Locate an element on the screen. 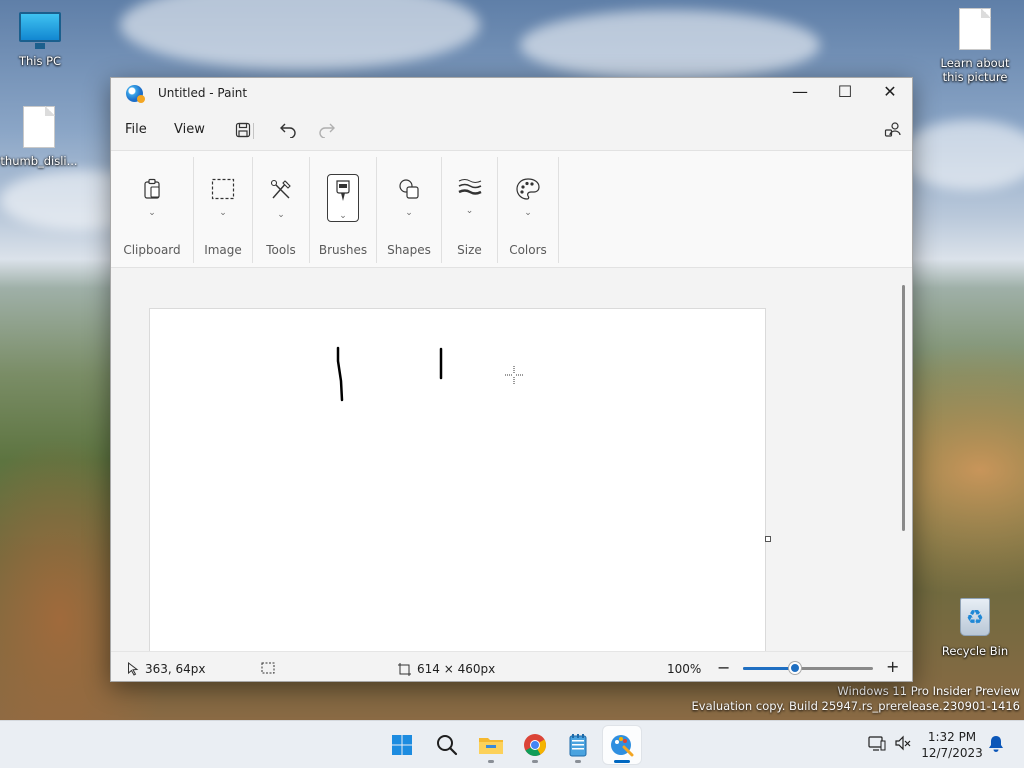 This screenshot has width=1024, height=768. colors-button: ⌄ is located at coordinates (528, 198).